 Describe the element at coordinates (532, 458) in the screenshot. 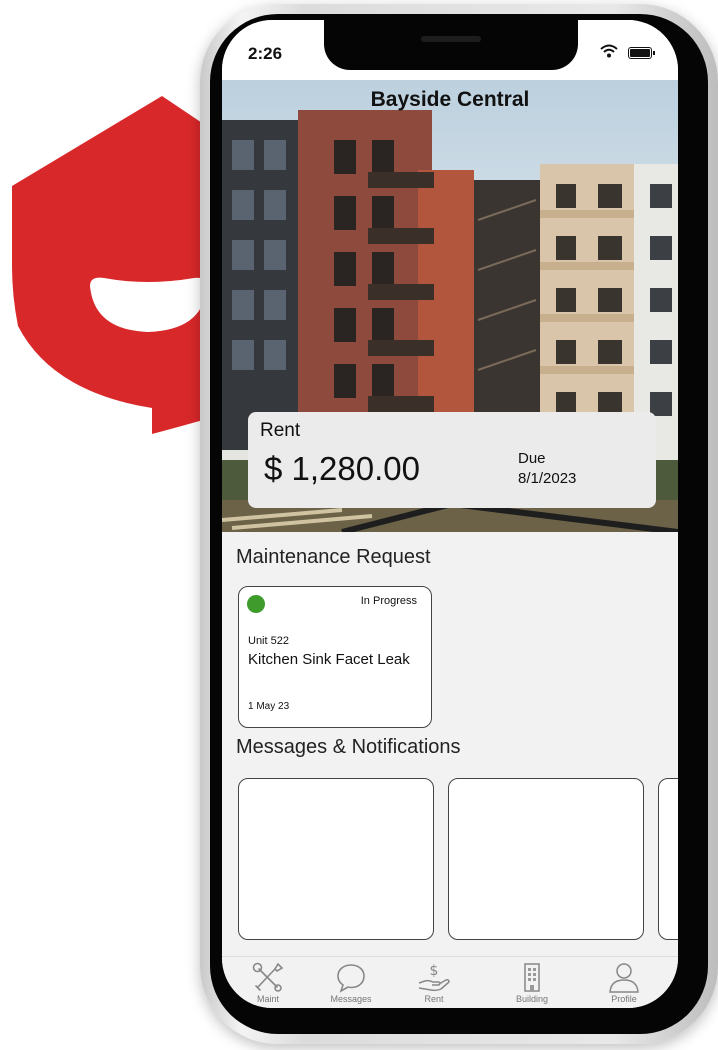

I see `due-label: Due` at that location.